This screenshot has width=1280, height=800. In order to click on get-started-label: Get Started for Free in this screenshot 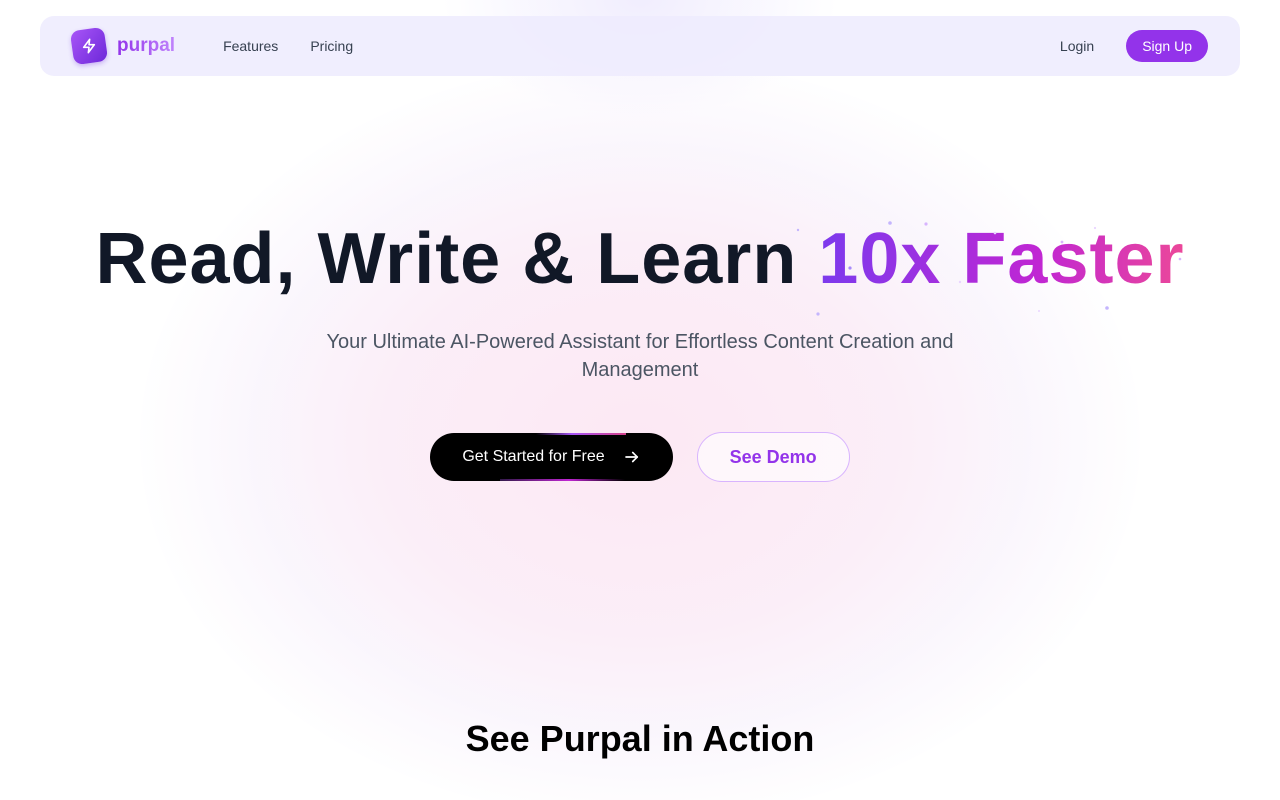, I will do `click(533, 456)`.